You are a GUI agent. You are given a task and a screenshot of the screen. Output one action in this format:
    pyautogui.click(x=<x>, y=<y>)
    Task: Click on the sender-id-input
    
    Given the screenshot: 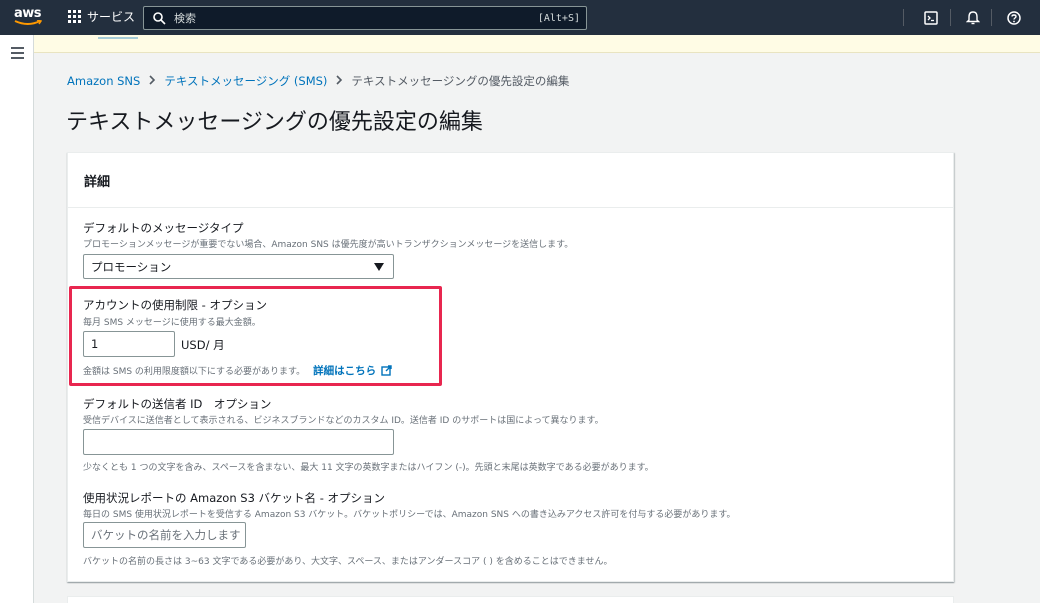 What is the action you would take?
    pyautogui.click(x=238, y=442)
    